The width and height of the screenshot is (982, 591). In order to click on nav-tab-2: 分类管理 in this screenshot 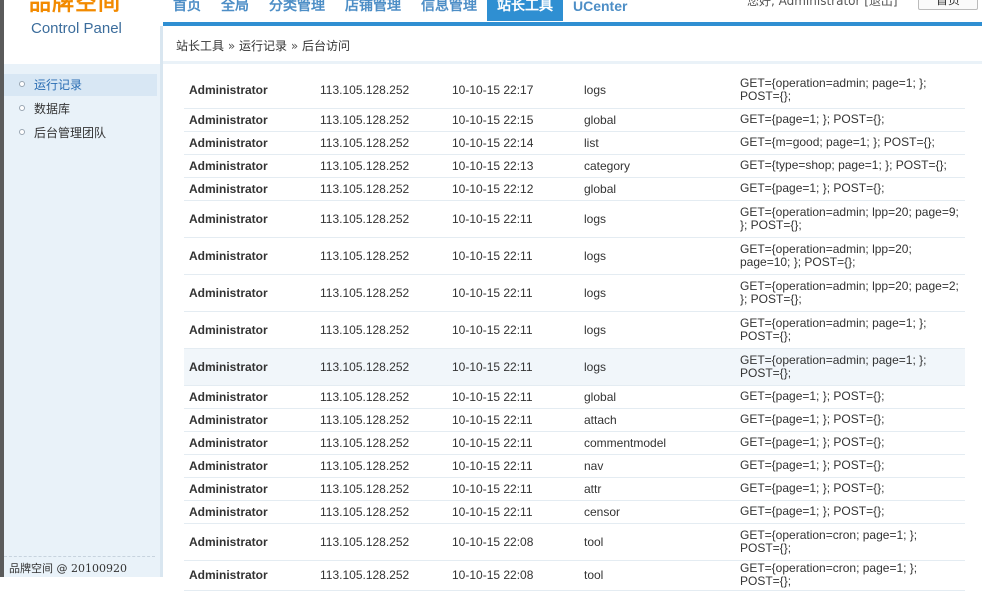, I will do `click(297, 10)`.